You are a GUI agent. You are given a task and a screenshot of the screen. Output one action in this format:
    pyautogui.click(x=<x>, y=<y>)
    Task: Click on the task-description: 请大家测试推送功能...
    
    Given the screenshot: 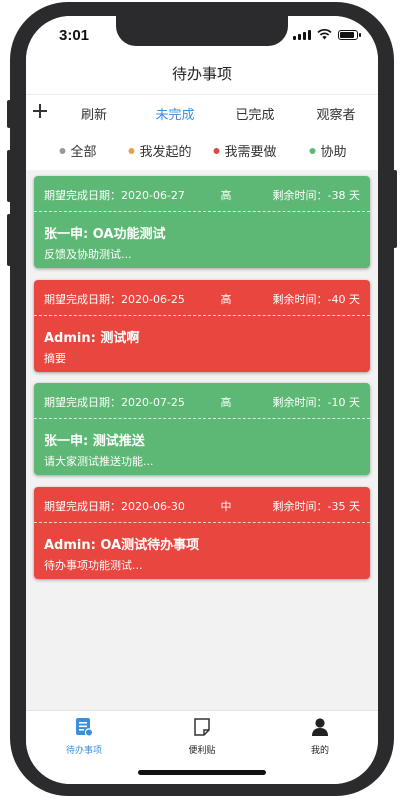 What is the action you would take?
    pyautogui.click(x=99, y=461)
    